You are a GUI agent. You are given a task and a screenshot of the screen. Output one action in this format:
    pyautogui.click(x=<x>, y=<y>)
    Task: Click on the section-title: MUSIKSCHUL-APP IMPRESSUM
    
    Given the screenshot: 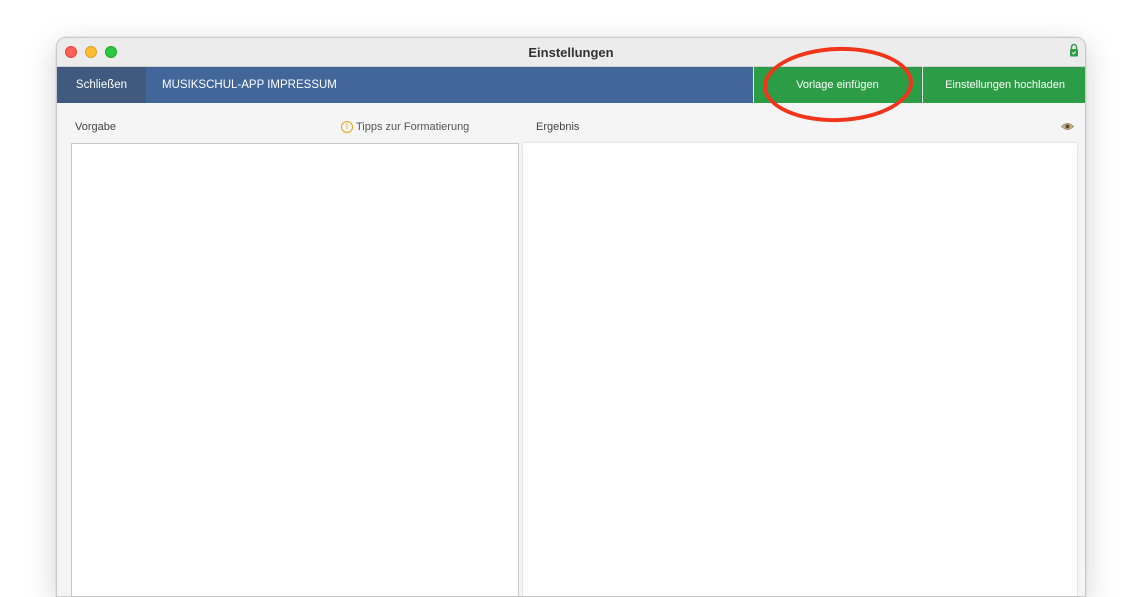 What is the action you would take?
    pyautogui.click(x=249, y=85)
    